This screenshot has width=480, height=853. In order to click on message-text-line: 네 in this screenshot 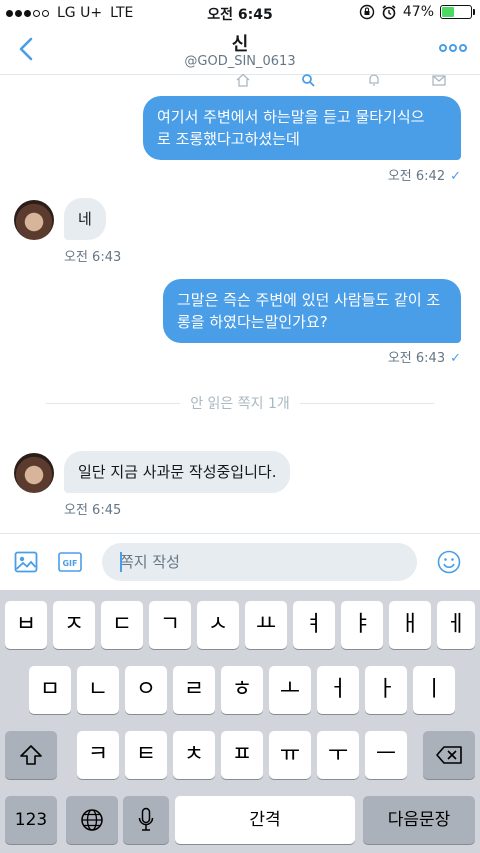, I will do `click(85, 219)`.